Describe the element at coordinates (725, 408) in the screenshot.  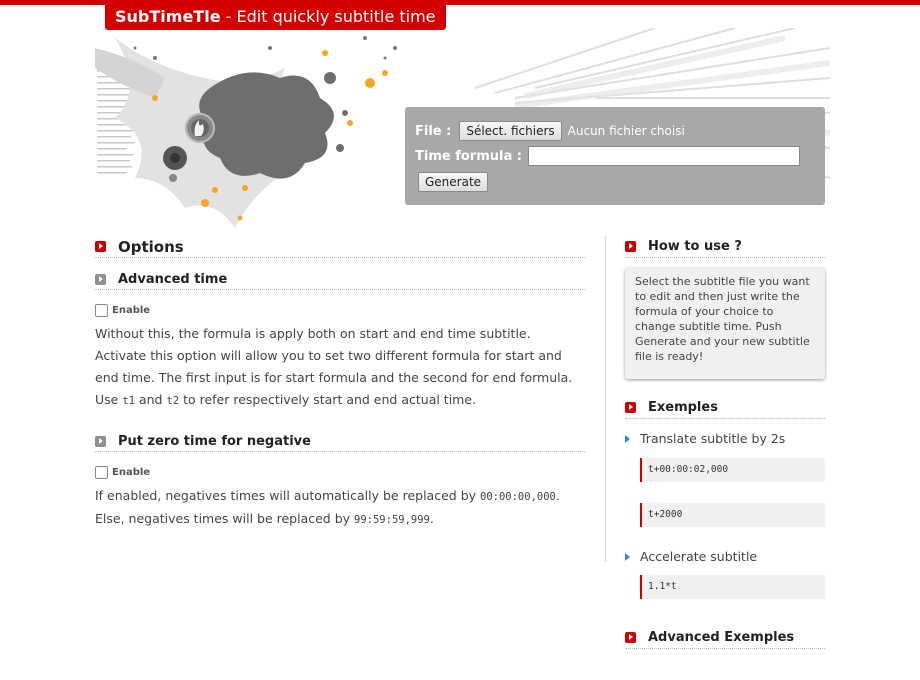
I see `exemples-heading: Exemples` at that location.